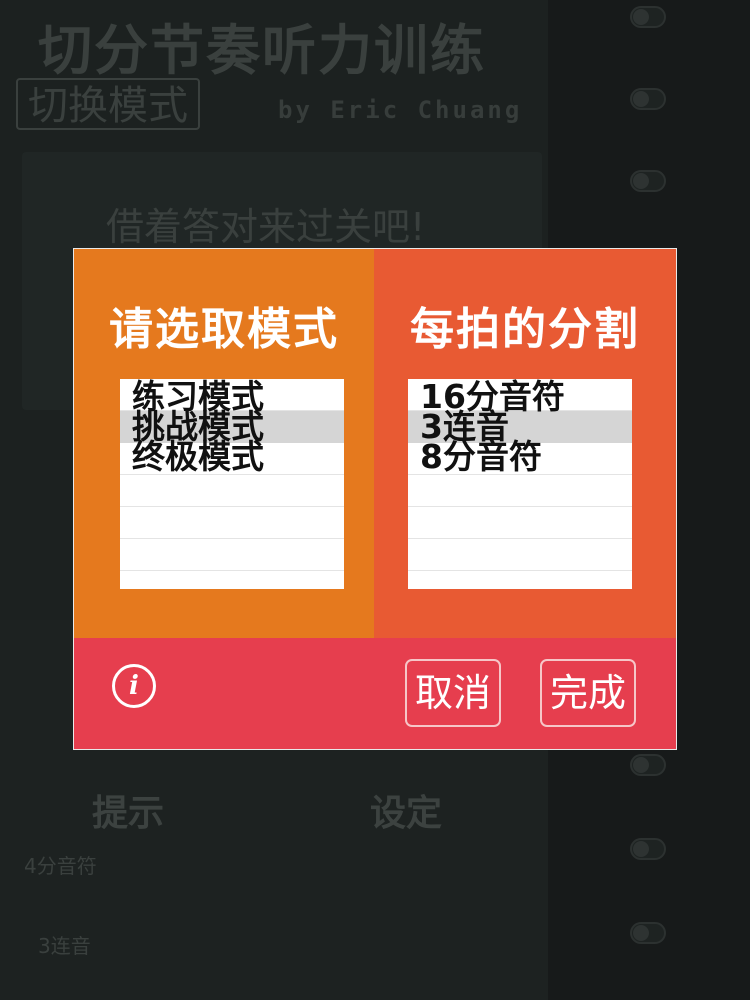 Image resolution: width=750 pixels, height=1000 pixels. Describe the element at coordinates (400, 110) in the screenshot. I see `author-label: by Eric Chuang` at that location.